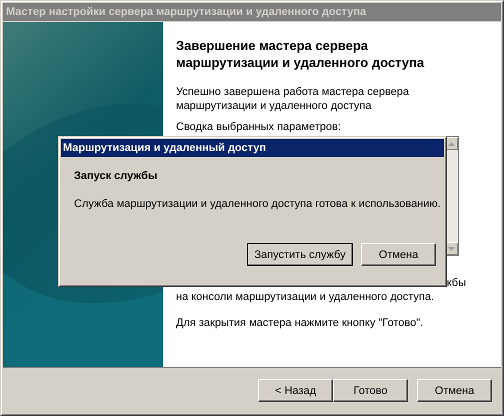 The height and width of the screenshot is (416, 504). Describe the element at coordinates (258, 204) in the screenshot. I see `dialog-message: Служба маршрутизации и удаленного доступа готова к использованию.` at that location.